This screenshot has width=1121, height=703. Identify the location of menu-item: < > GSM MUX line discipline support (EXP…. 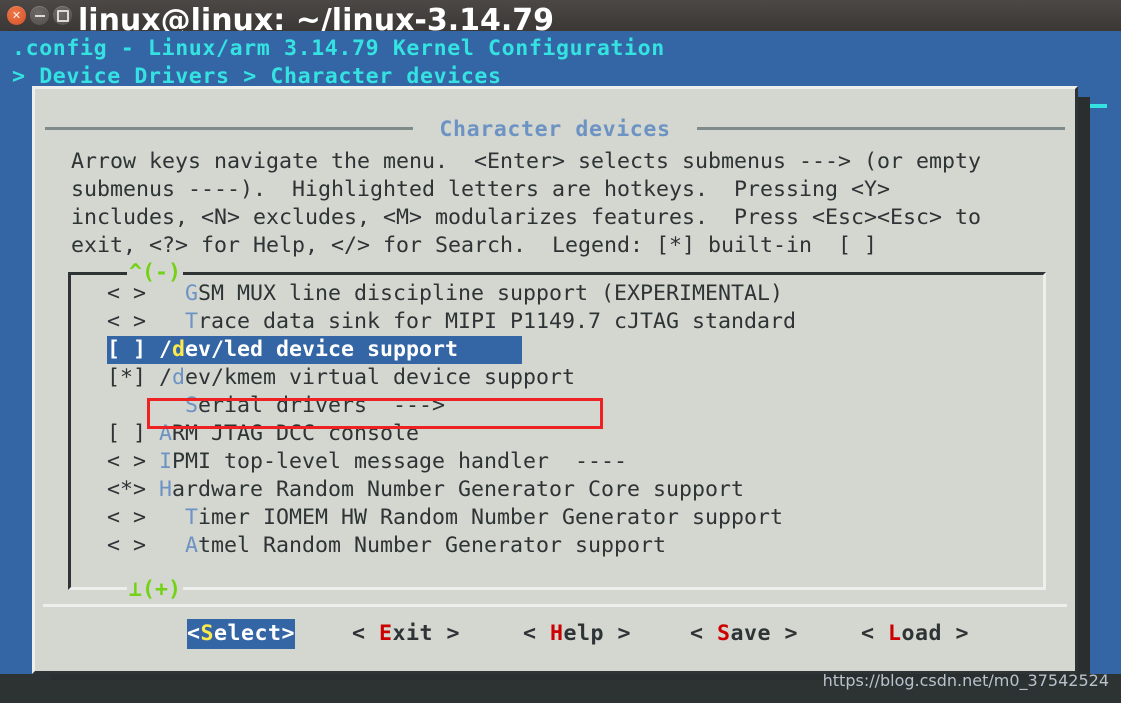
(559, 294).